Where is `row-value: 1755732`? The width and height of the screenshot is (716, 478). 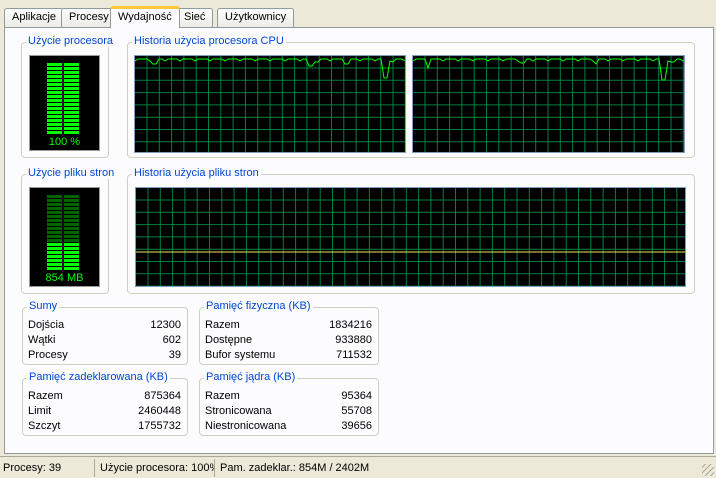
row-value: 1755732 is located at coordinates (159, 426).